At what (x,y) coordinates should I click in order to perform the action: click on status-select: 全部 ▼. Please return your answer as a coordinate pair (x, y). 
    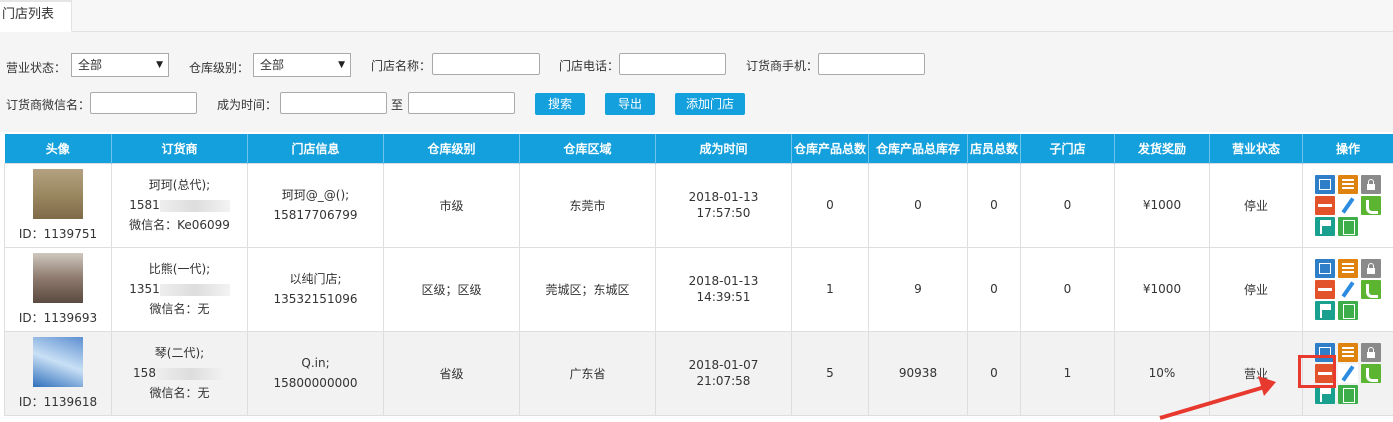
    Looking at the image, I should click on (120, 65).